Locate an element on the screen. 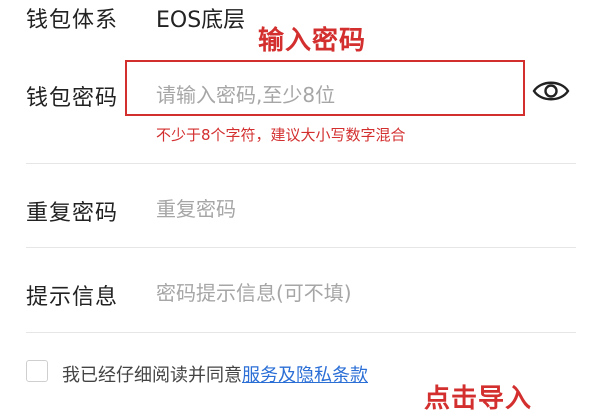  repeat-password-label: 重复密码 is located at coordinates (72, 213).